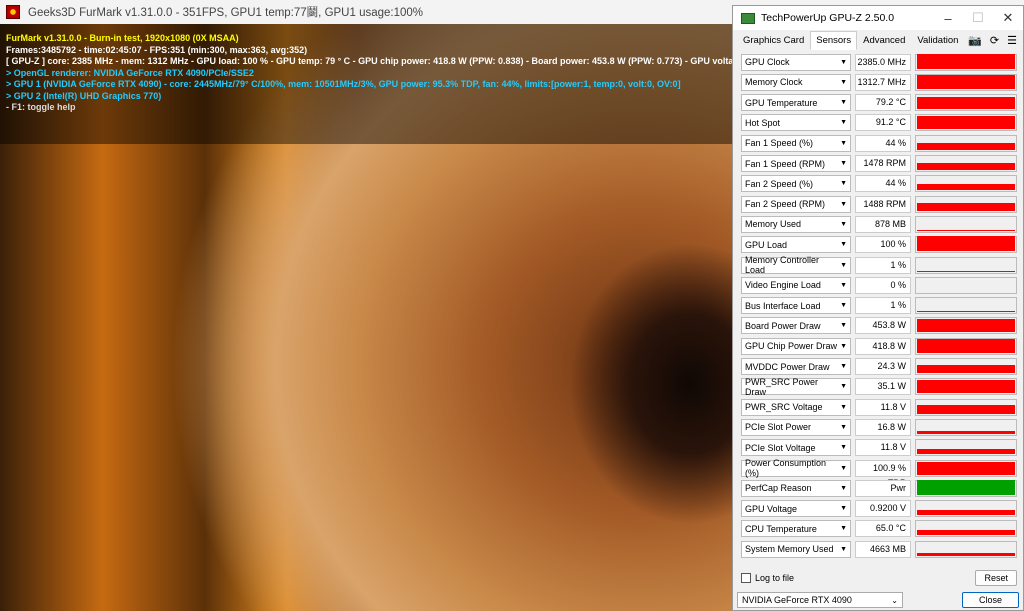 The height and width of the screenshot is (611, 1024). I want to click on sensor-row: Fan 2 Speed (RPM) ▼ 1488 RPM, so click(879, 204).